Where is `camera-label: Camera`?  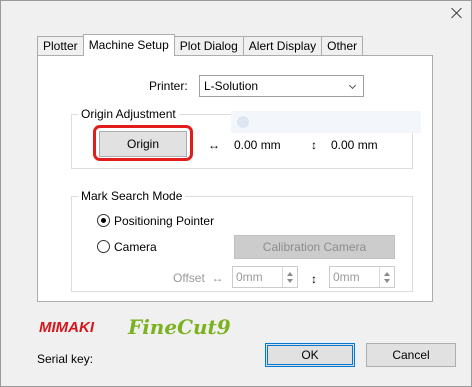
camera-label: Camera is located at coordinates (135, 247).